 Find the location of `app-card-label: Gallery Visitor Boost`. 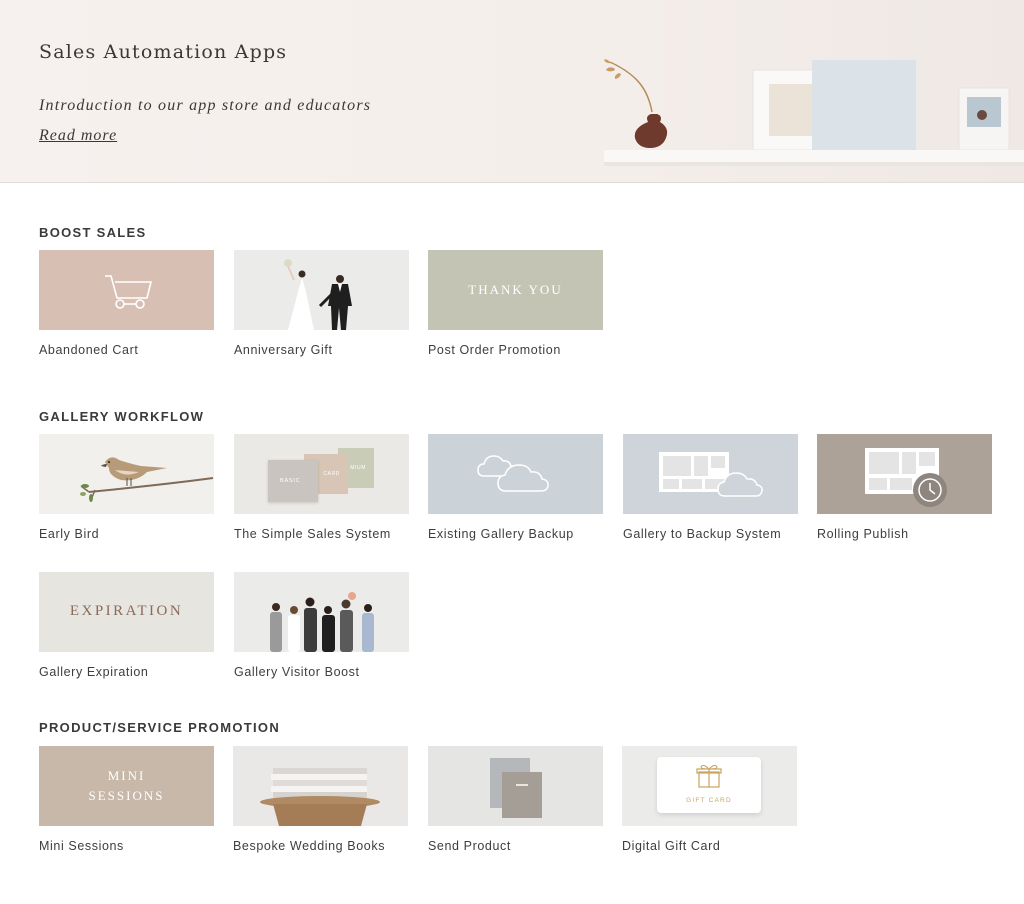

app-card-label: Gallery Visitor Boost is located at coordinates (297, 672).